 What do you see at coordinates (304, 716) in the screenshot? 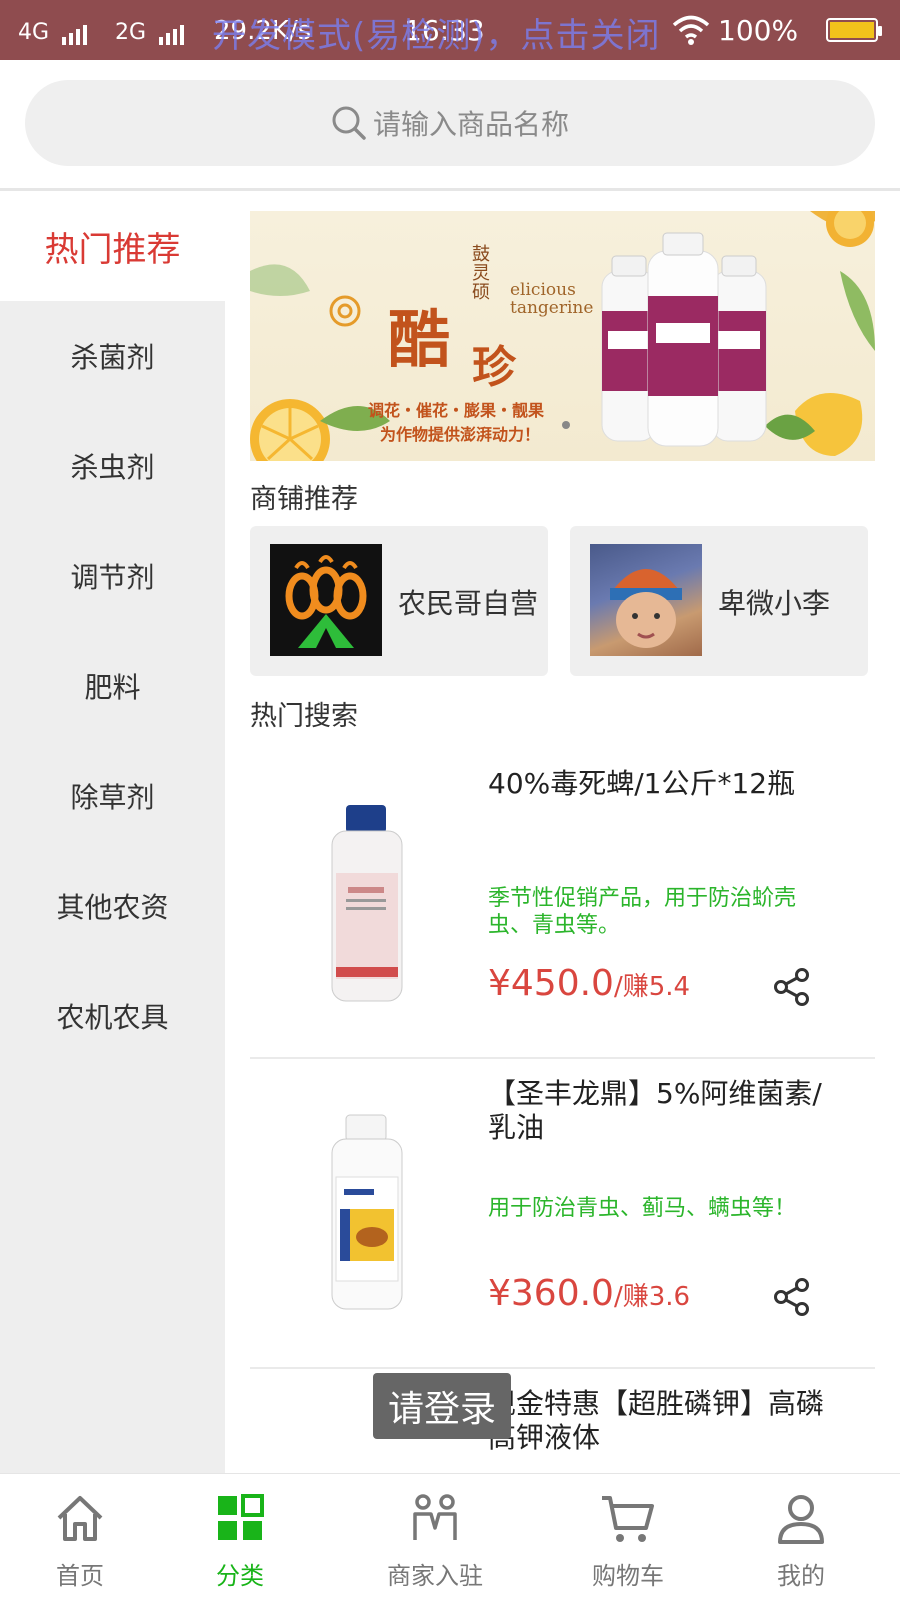
I see `hot-search-title: 热门搜索` at bounding box center [304, 716].